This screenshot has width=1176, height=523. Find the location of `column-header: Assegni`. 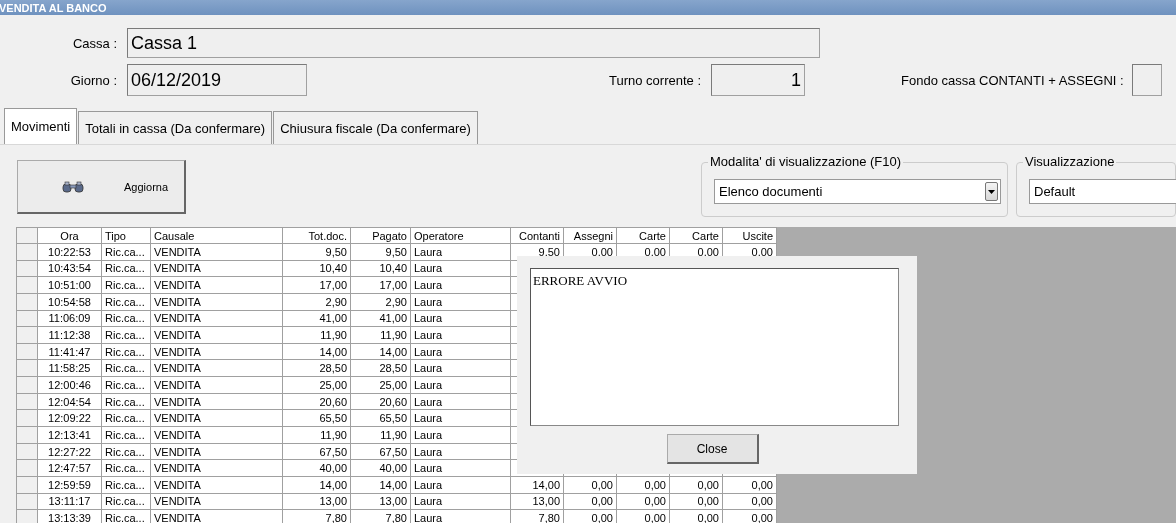

column-header: Assegni is located at coordinates (590, 235).